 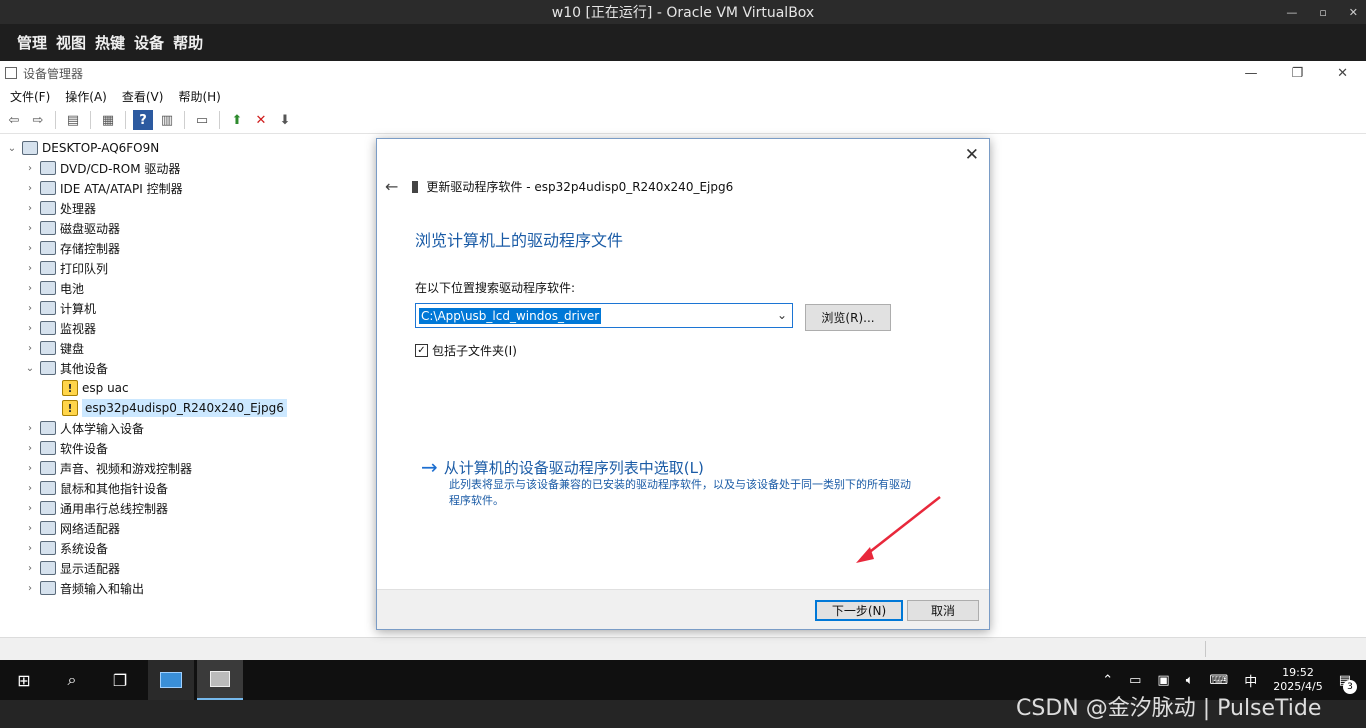 What do you see at coordinates (415, 186) in the screenshot?
I see `usb-device-icon` at bounding box center [415, 186].